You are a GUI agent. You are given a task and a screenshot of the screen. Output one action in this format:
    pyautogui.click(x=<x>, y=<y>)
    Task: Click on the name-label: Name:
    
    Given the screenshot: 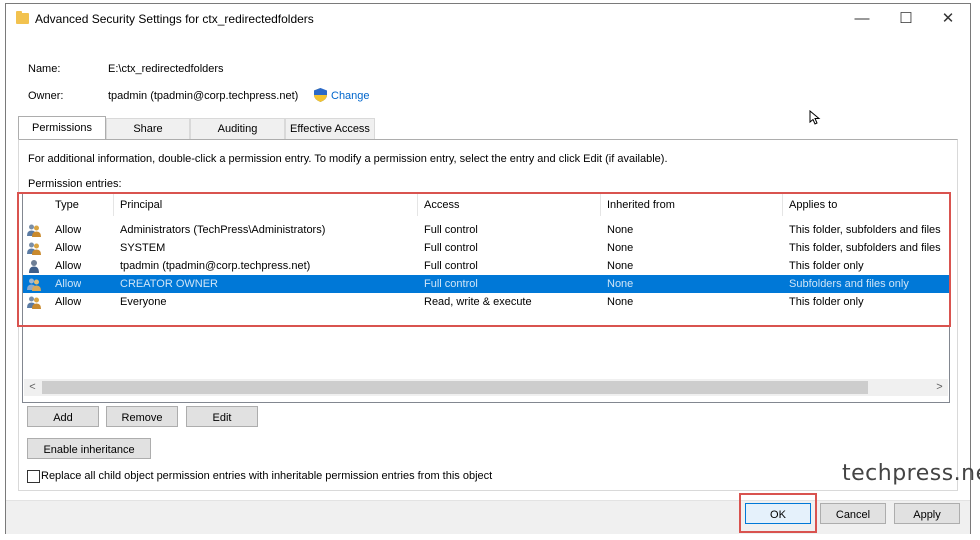 What is the action you would take?
    pyautogui.click(x=44, y=69)
    